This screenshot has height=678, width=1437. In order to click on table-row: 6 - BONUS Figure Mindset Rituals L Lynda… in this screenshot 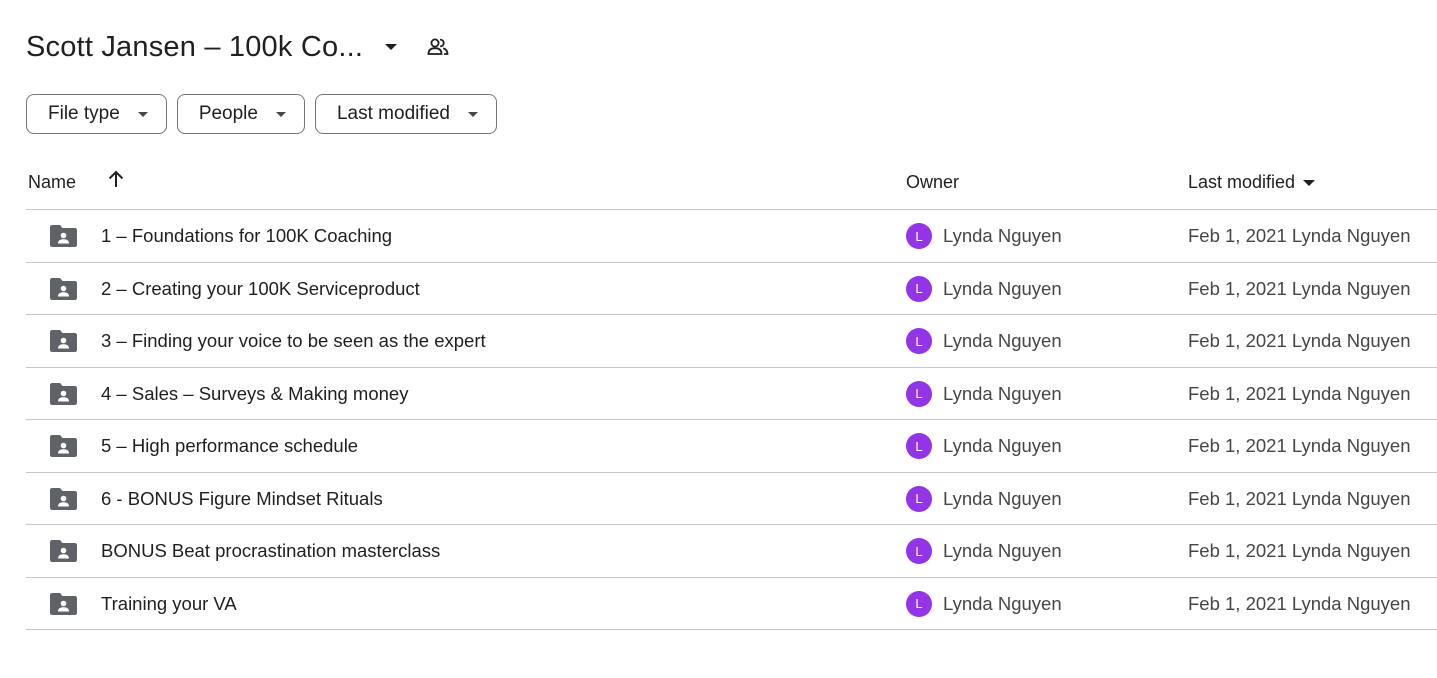, I will do `click(731, 499)`.